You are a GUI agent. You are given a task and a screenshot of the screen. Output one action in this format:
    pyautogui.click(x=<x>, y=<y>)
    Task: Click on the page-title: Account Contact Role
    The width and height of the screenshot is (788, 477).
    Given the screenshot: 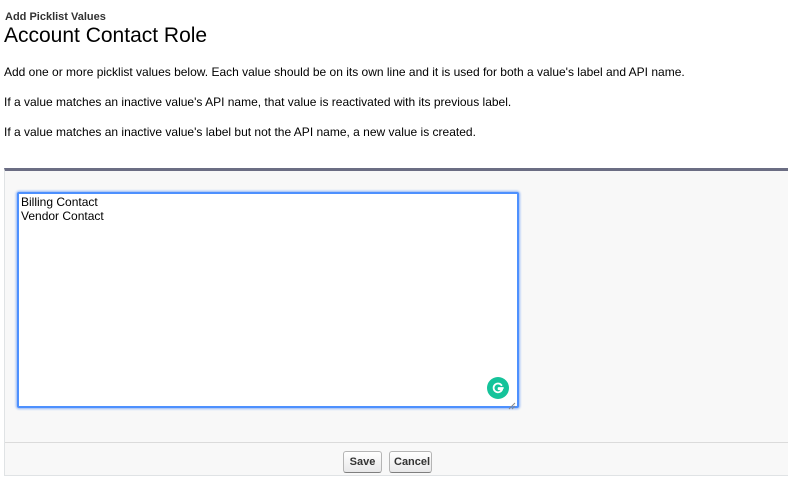 What is the action you would take?
    pyautogui.click(x=106, y=35)
    